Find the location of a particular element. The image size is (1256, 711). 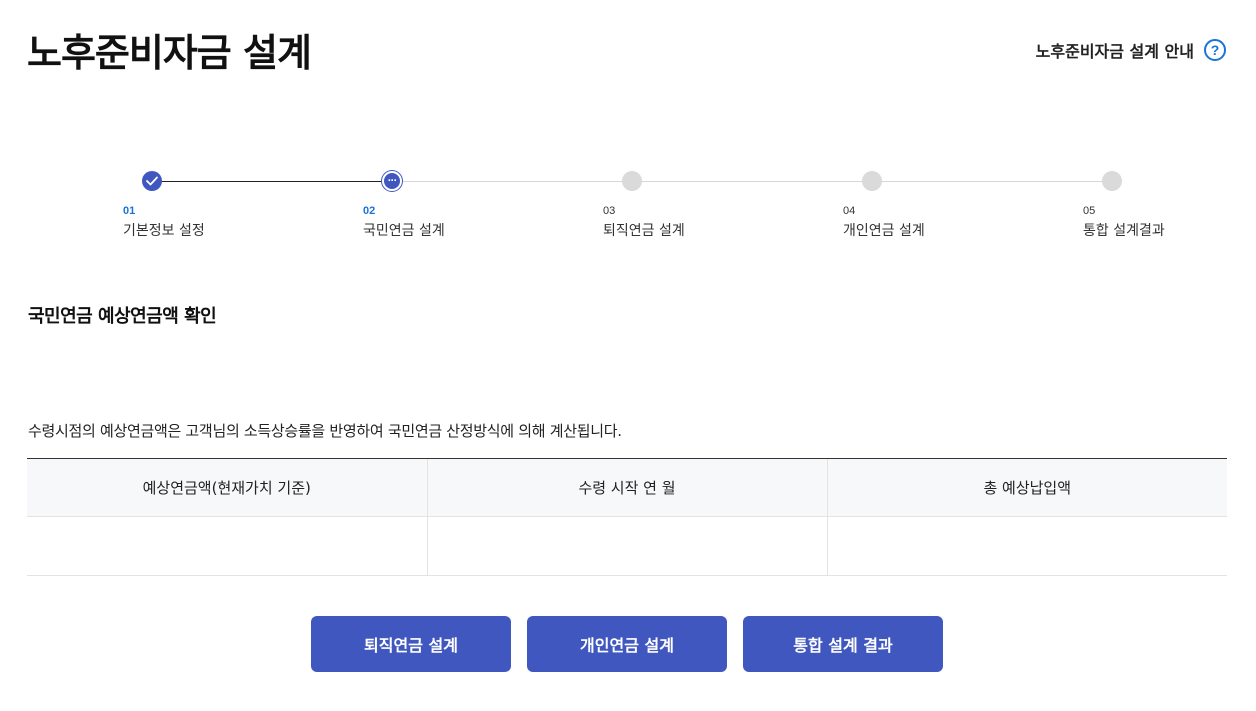

action-buttons: 퇴직연금 설계 개인연금 설계 통합 설계 결과 is located at coordinates (627, 644).